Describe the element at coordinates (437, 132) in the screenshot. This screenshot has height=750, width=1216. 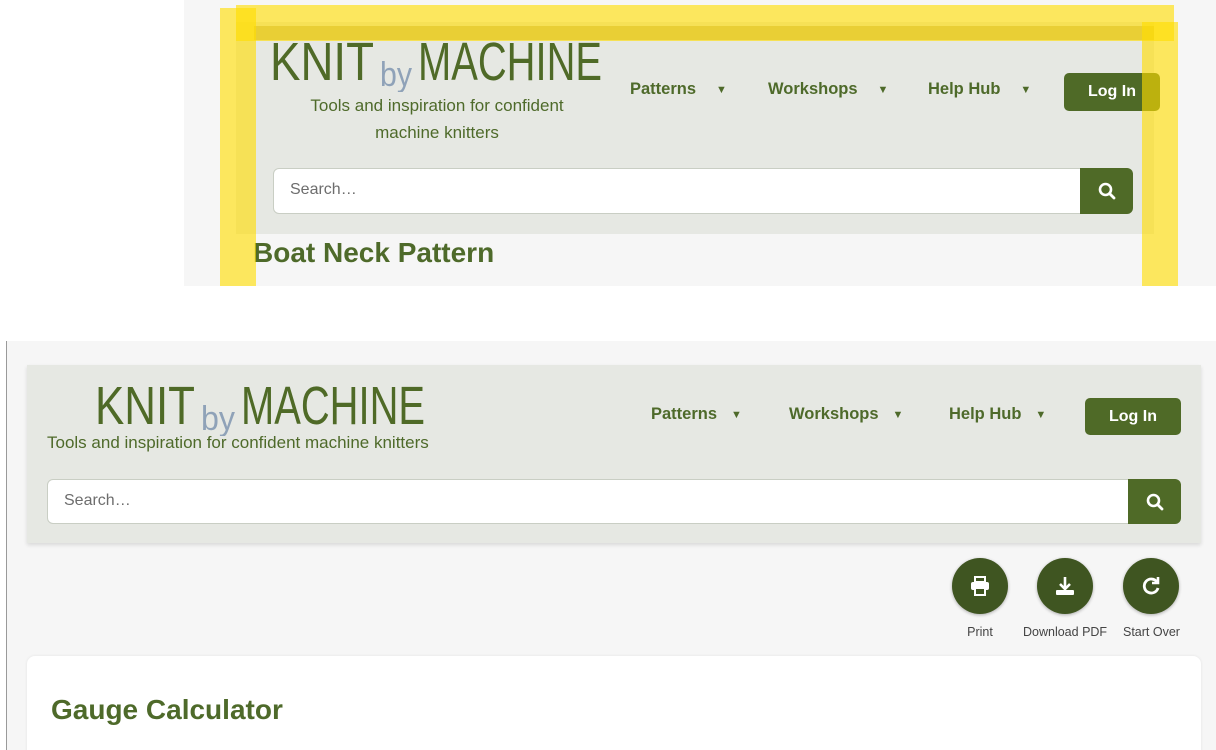
I see `preview-tagline-line2: machine knitters` at that location.